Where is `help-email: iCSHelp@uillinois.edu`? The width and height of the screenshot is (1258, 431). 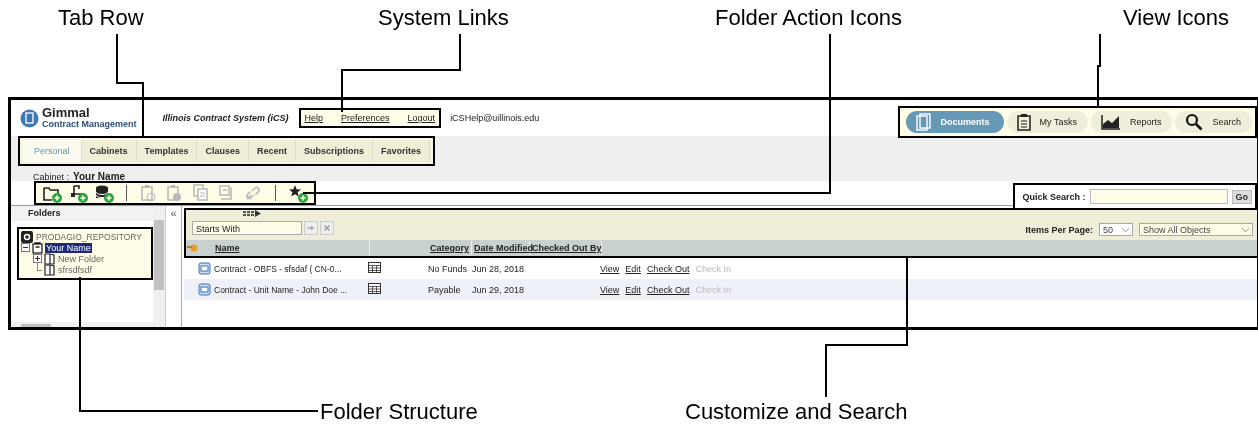
help-email: iCSHelp@uillinois.edu is located at coordinates (495, 118).